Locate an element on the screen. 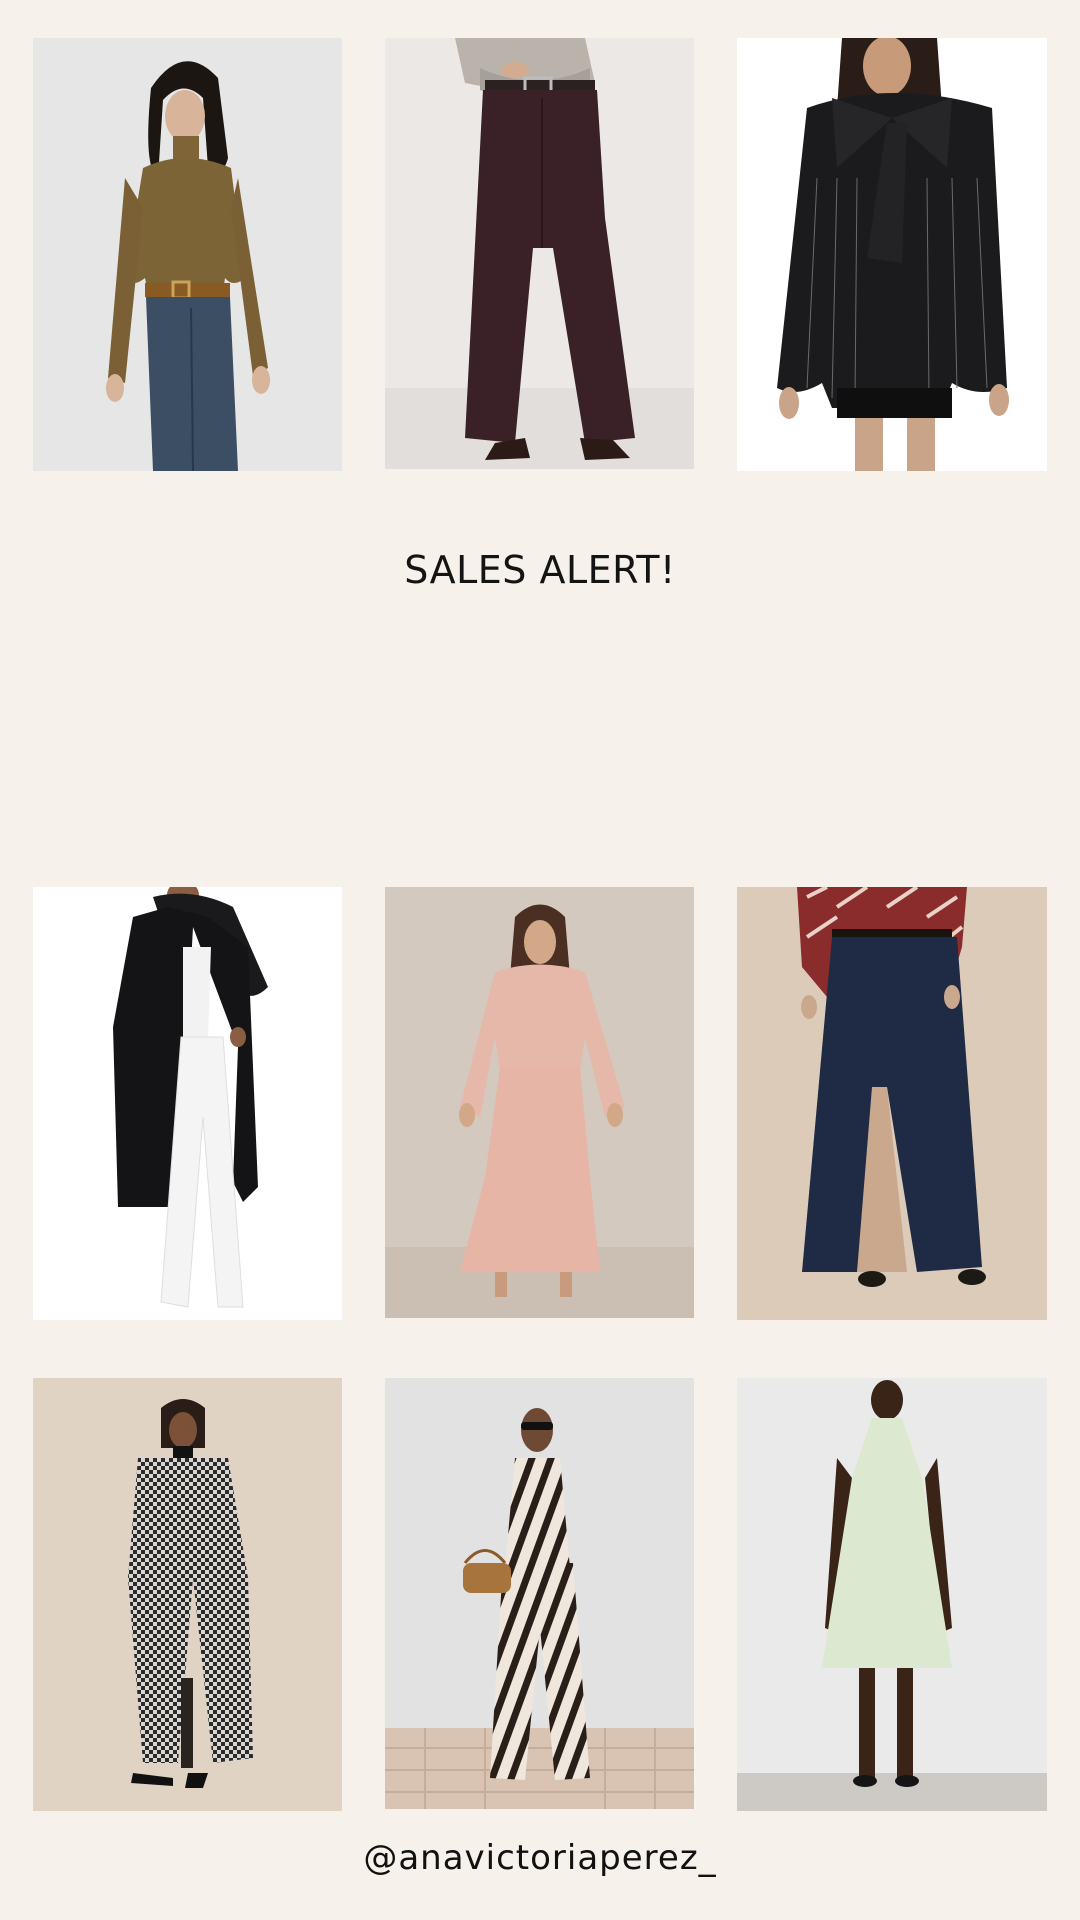 This screenshot has width=1080, height=1920. product-image-pinstripe-bow-blazer is located at coordinates (892, 254).